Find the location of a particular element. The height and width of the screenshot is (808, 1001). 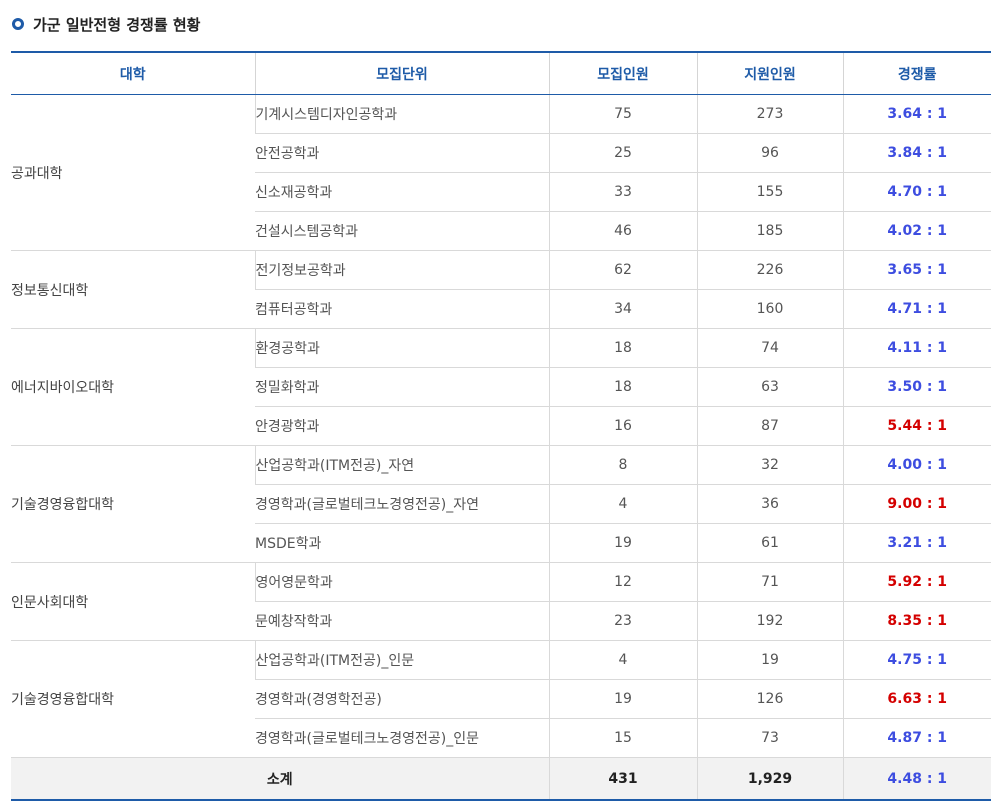

table-row: 에너지바이오대학 환경공학과 18 74 4.11 : 1 is located at coordinates (501, 387).